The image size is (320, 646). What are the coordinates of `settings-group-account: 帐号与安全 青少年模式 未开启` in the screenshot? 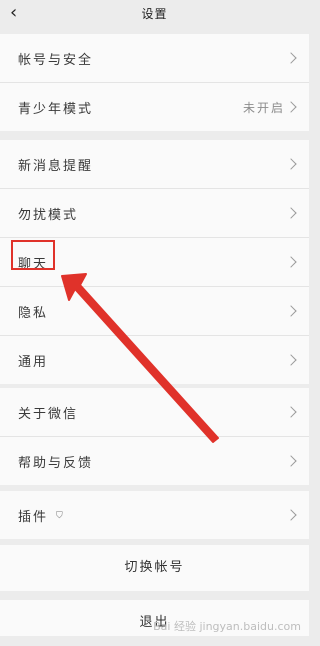 It's located at (154, 82).